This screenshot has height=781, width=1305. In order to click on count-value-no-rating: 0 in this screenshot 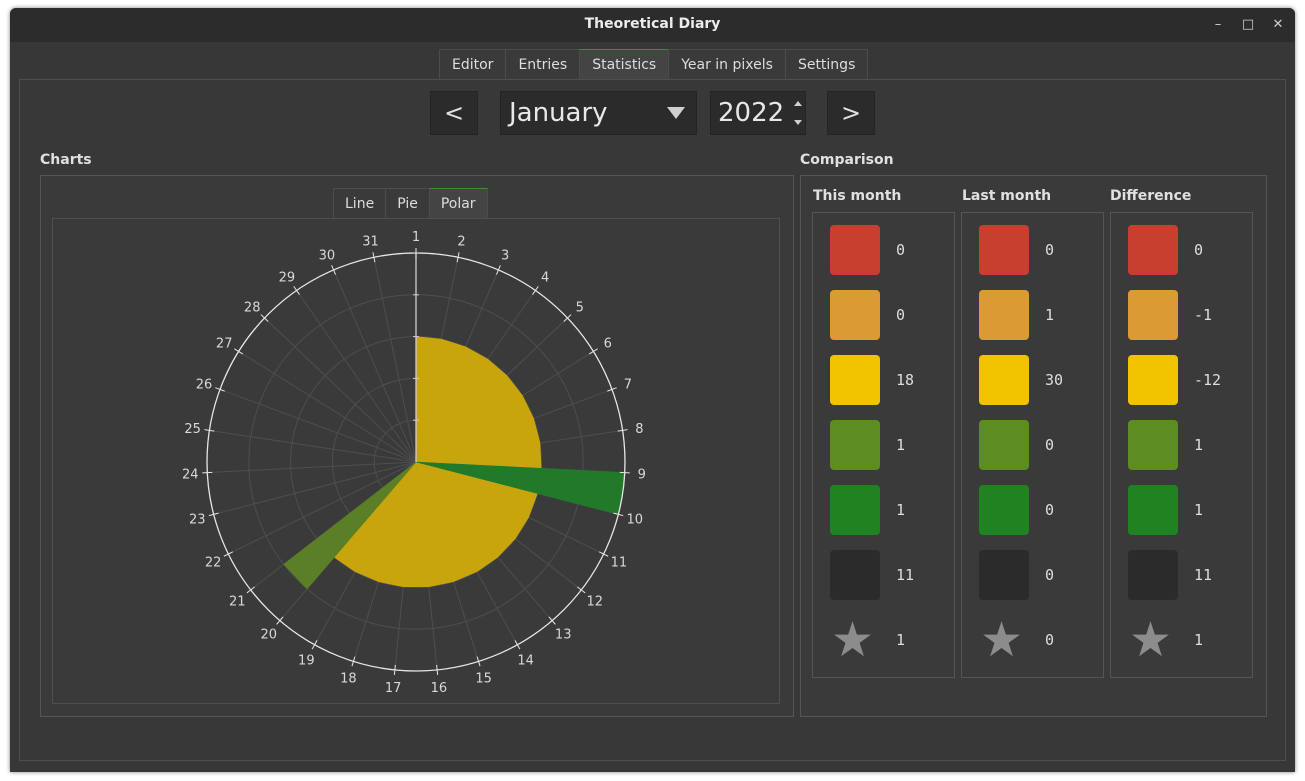, I will do `click(1050, 575)`.